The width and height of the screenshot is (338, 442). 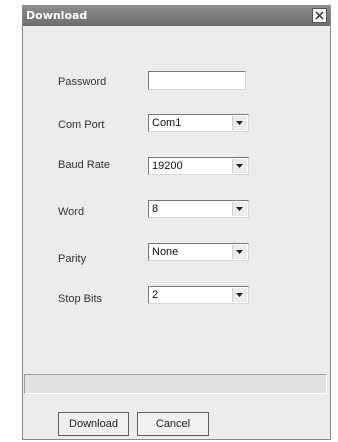 What do you see at coordinates (198, 166) in the screenshot?
I see `baud-rate-select: 19200` at bounding box center [198, 166].